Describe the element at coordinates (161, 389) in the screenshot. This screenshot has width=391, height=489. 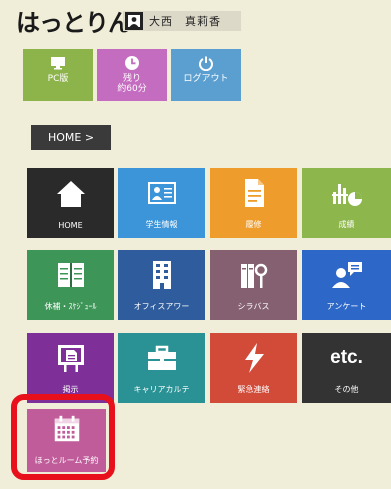
I see `tile-label: キャリアカルテ` at that location.